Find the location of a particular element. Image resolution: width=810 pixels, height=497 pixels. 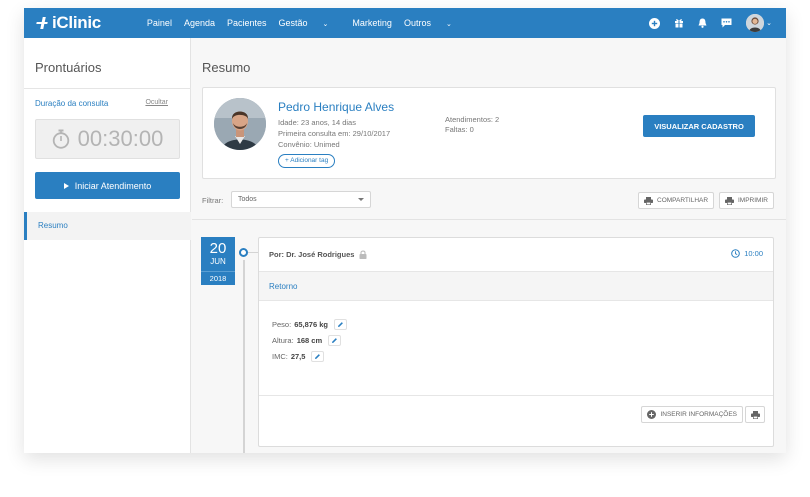

nav-item-outros: Outros ⌄ is located at coordinates (434, 23).